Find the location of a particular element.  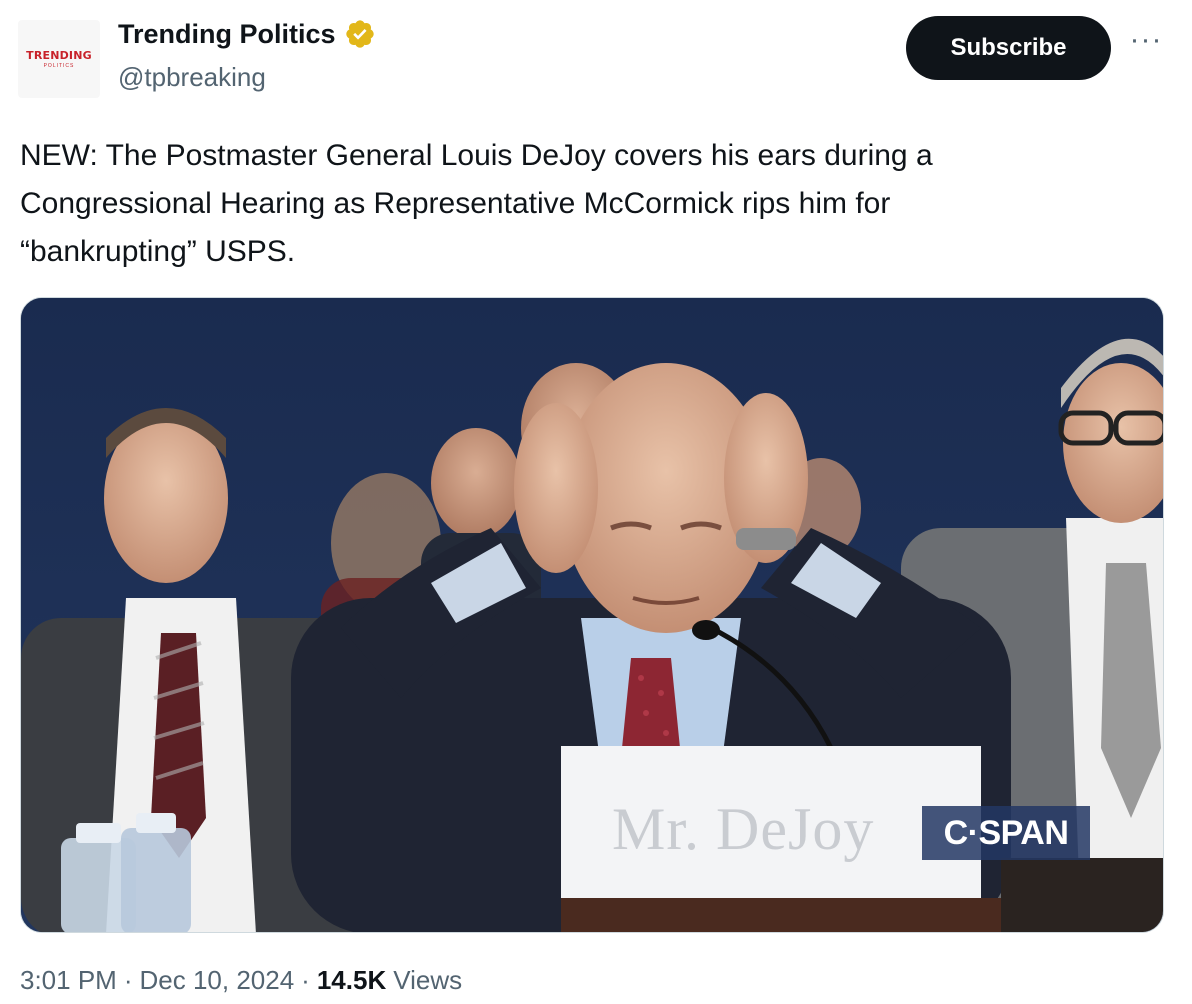

display-name: Trending Politics is located at coordinates (227, 34).